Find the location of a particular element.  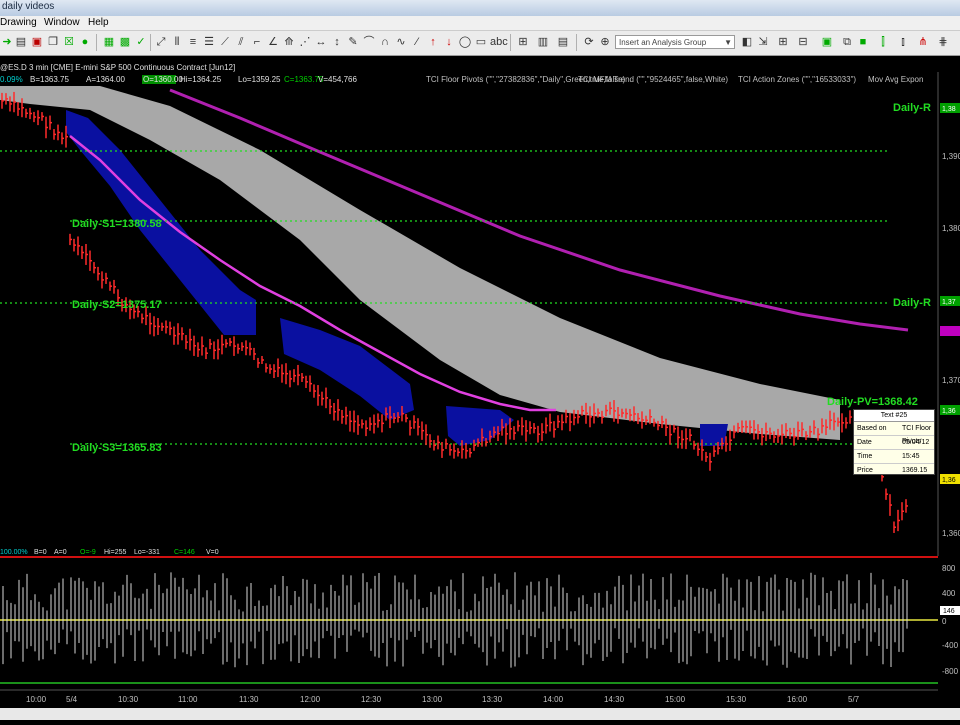

x-label: 5/4 is located at coordinates (72, 699).